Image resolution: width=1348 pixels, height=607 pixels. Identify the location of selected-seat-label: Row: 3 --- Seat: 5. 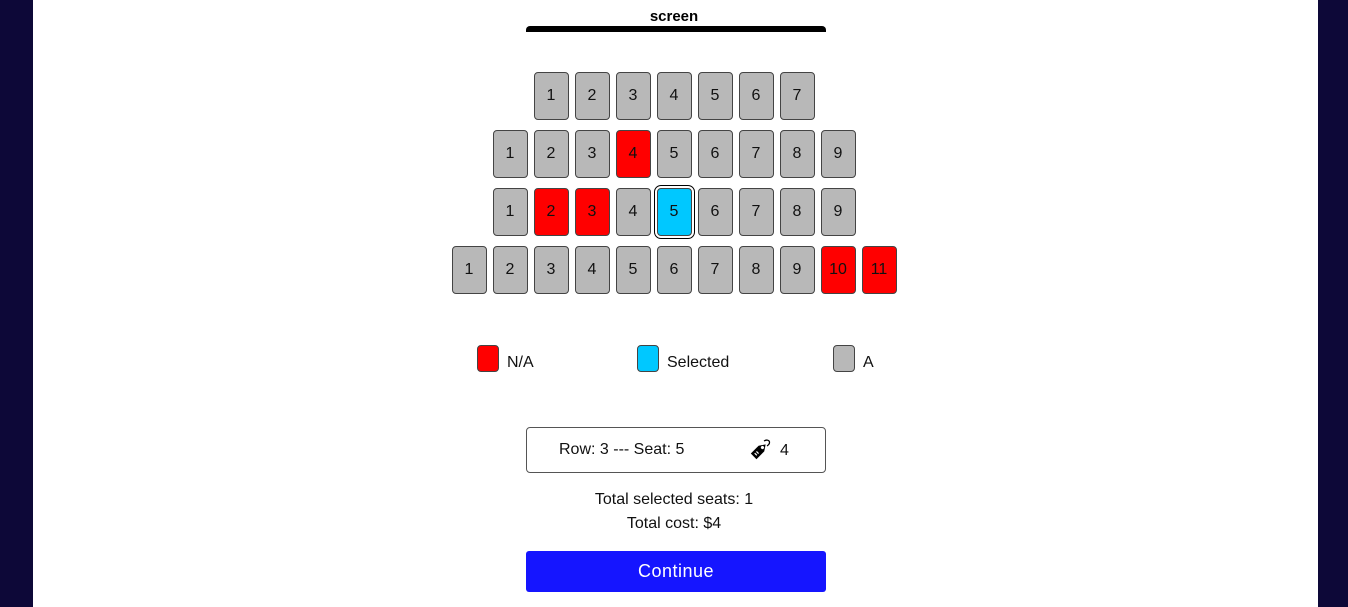
(622, 449).